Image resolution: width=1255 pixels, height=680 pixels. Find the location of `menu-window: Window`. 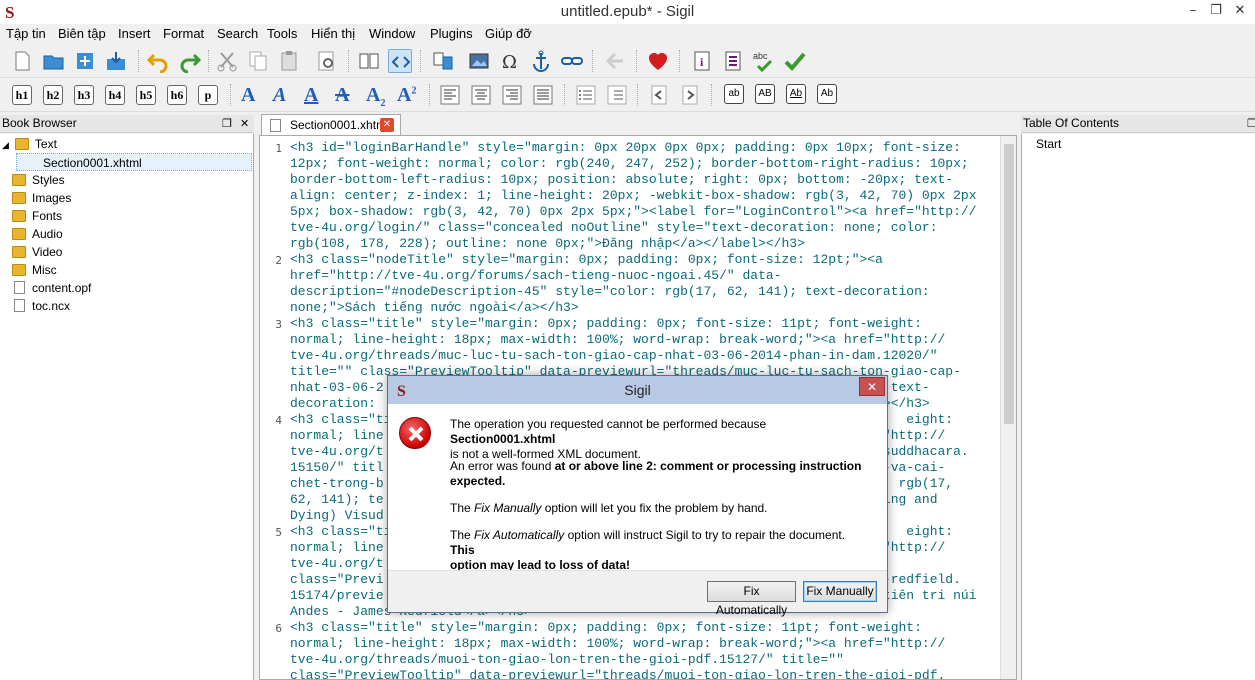

menu-window: Window is located at coordinates (392, 33).